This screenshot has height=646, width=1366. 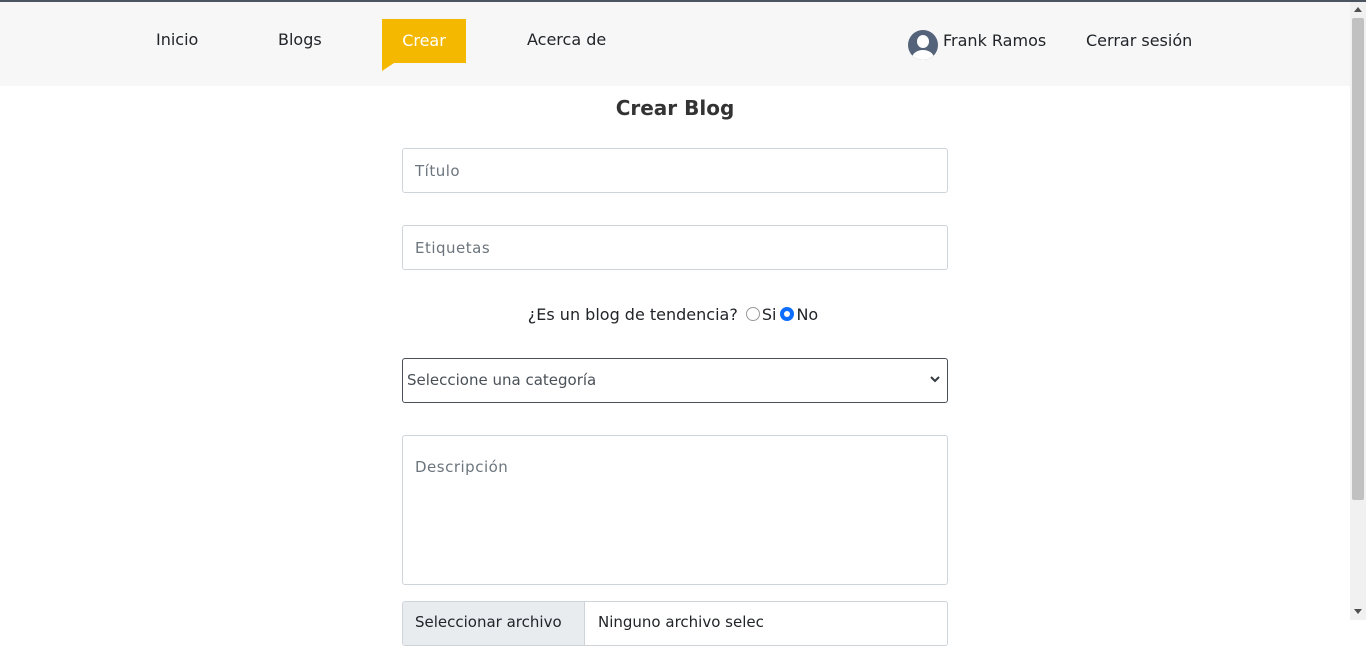 I want to click on category-select-value: Seleccione una categoría, so click(x=502, y=380).